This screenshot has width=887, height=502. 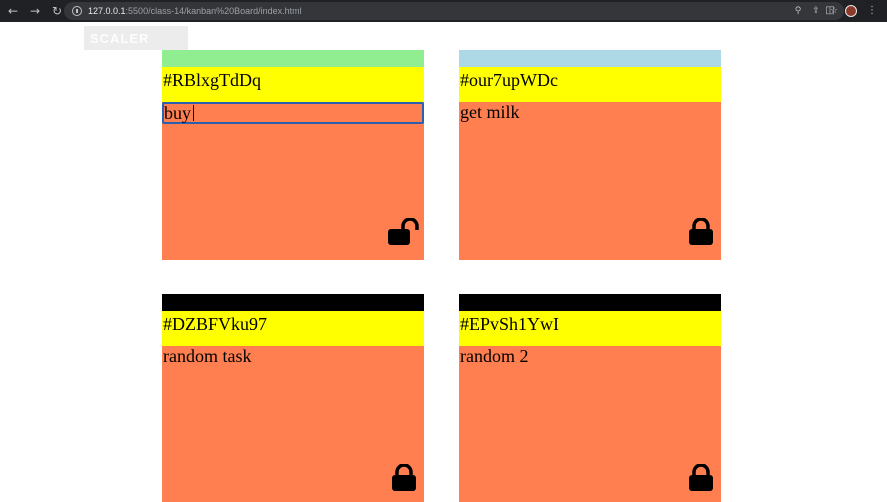 I want to click on ticket-id: #RBlxgTdDq, so click(x=293, y=84).